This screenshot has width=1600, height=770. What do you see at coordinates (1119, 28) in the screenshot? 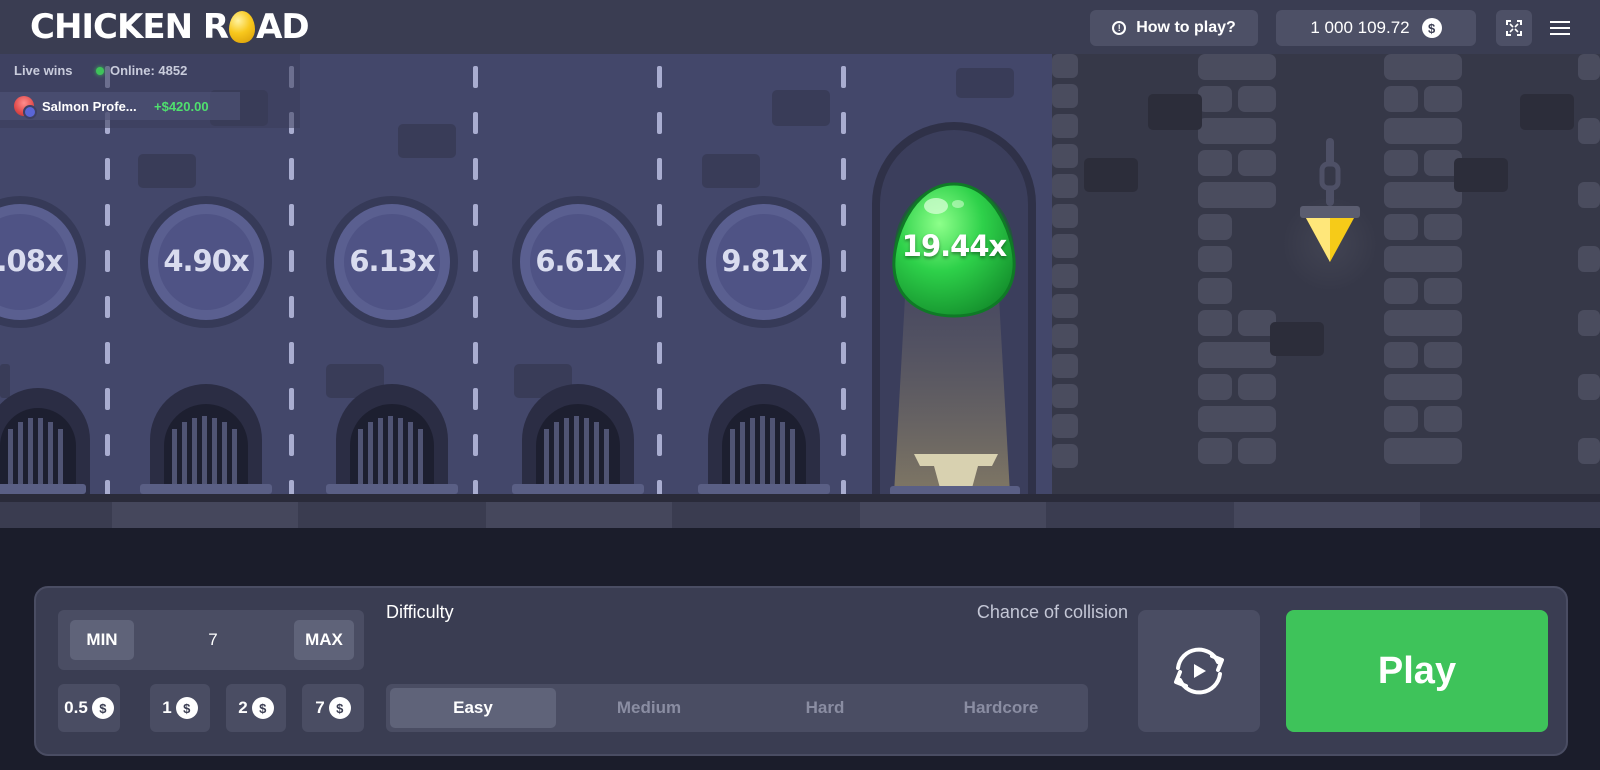
I see `info-icon: !` at bounding box center [1119, 28].